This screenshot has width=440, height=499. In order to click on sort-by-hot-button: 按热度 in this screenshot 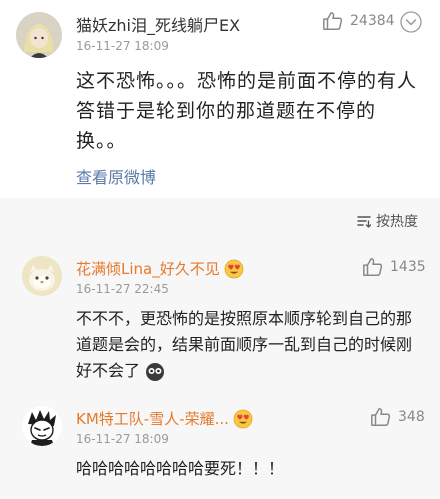, I will do `click(387, 221)`.